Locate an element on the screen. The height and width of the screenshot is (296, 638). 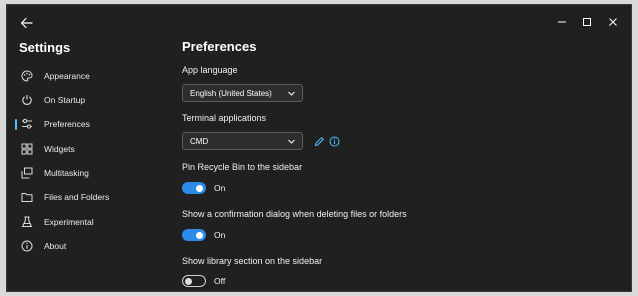
sidebar-item-label: Experimental is located at coordinates (69, 222).